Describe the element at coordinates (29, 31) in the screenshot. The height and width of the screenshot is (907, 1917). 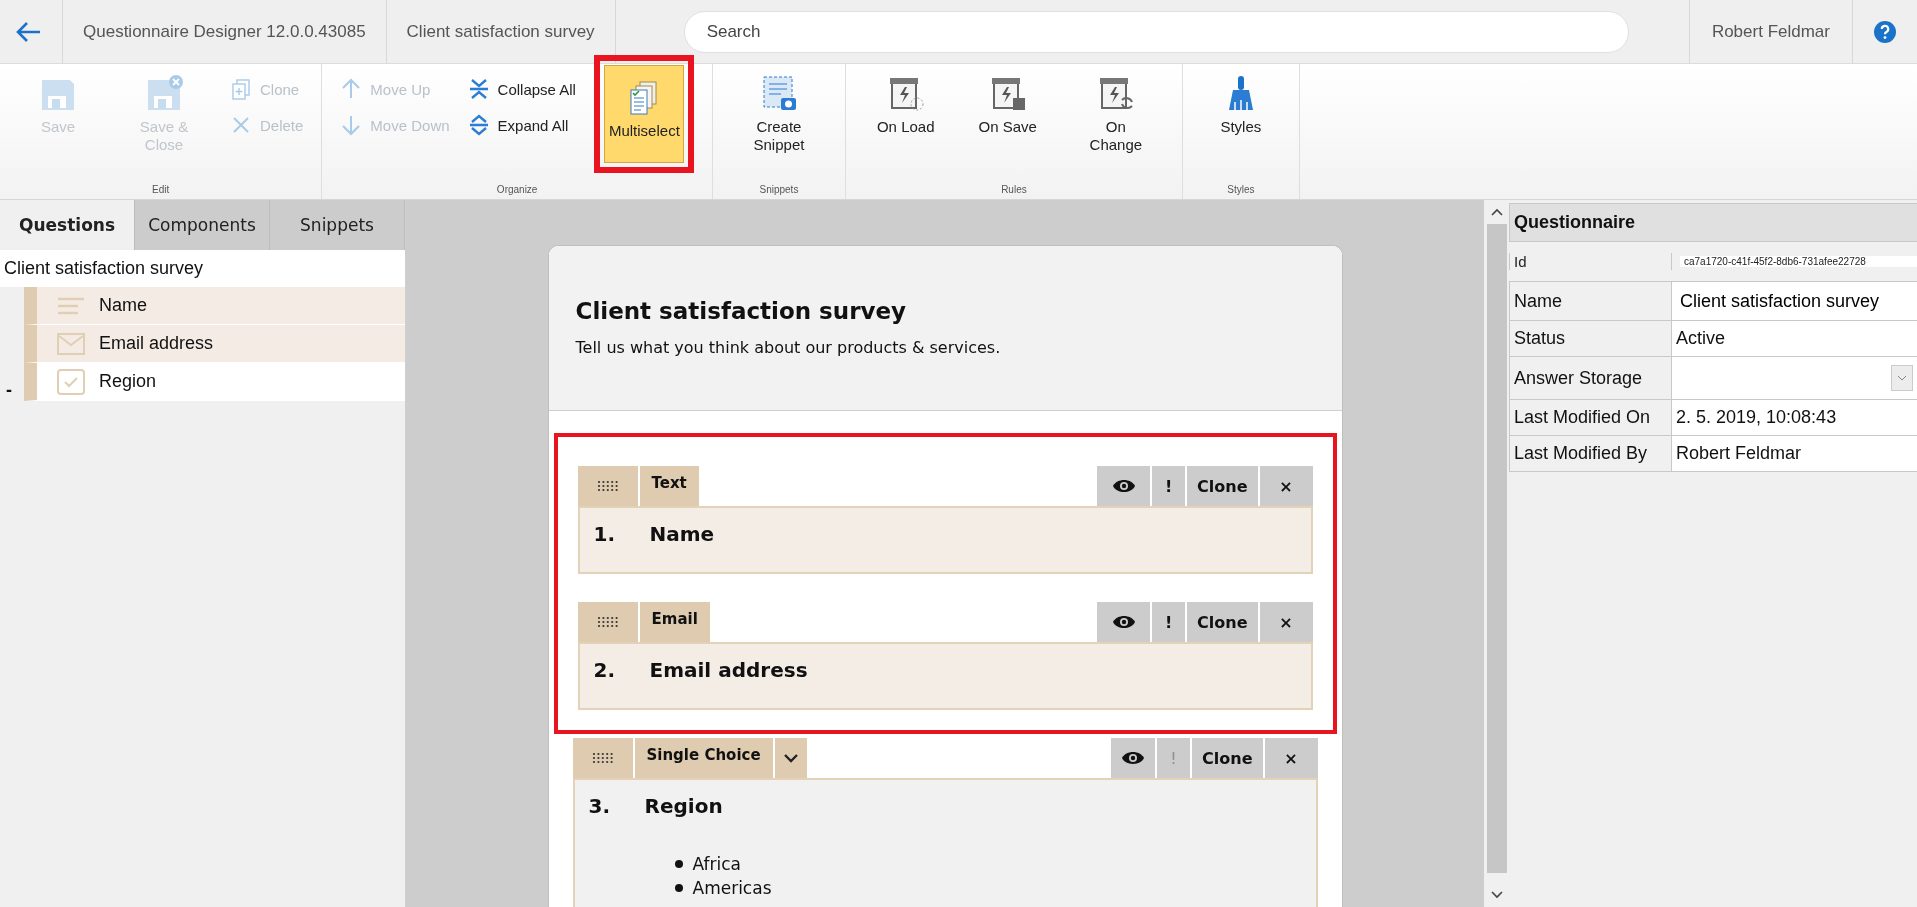
I see `back-arrow-icon` at that location.